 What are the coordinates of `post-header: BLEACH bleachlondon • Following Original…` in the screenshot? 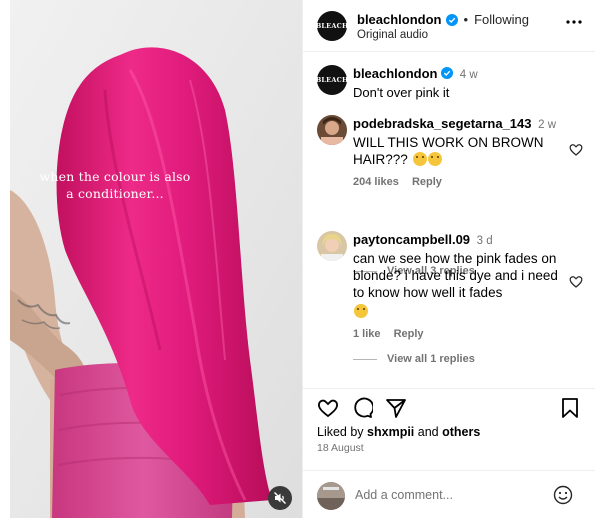 It's located at (449, 26).